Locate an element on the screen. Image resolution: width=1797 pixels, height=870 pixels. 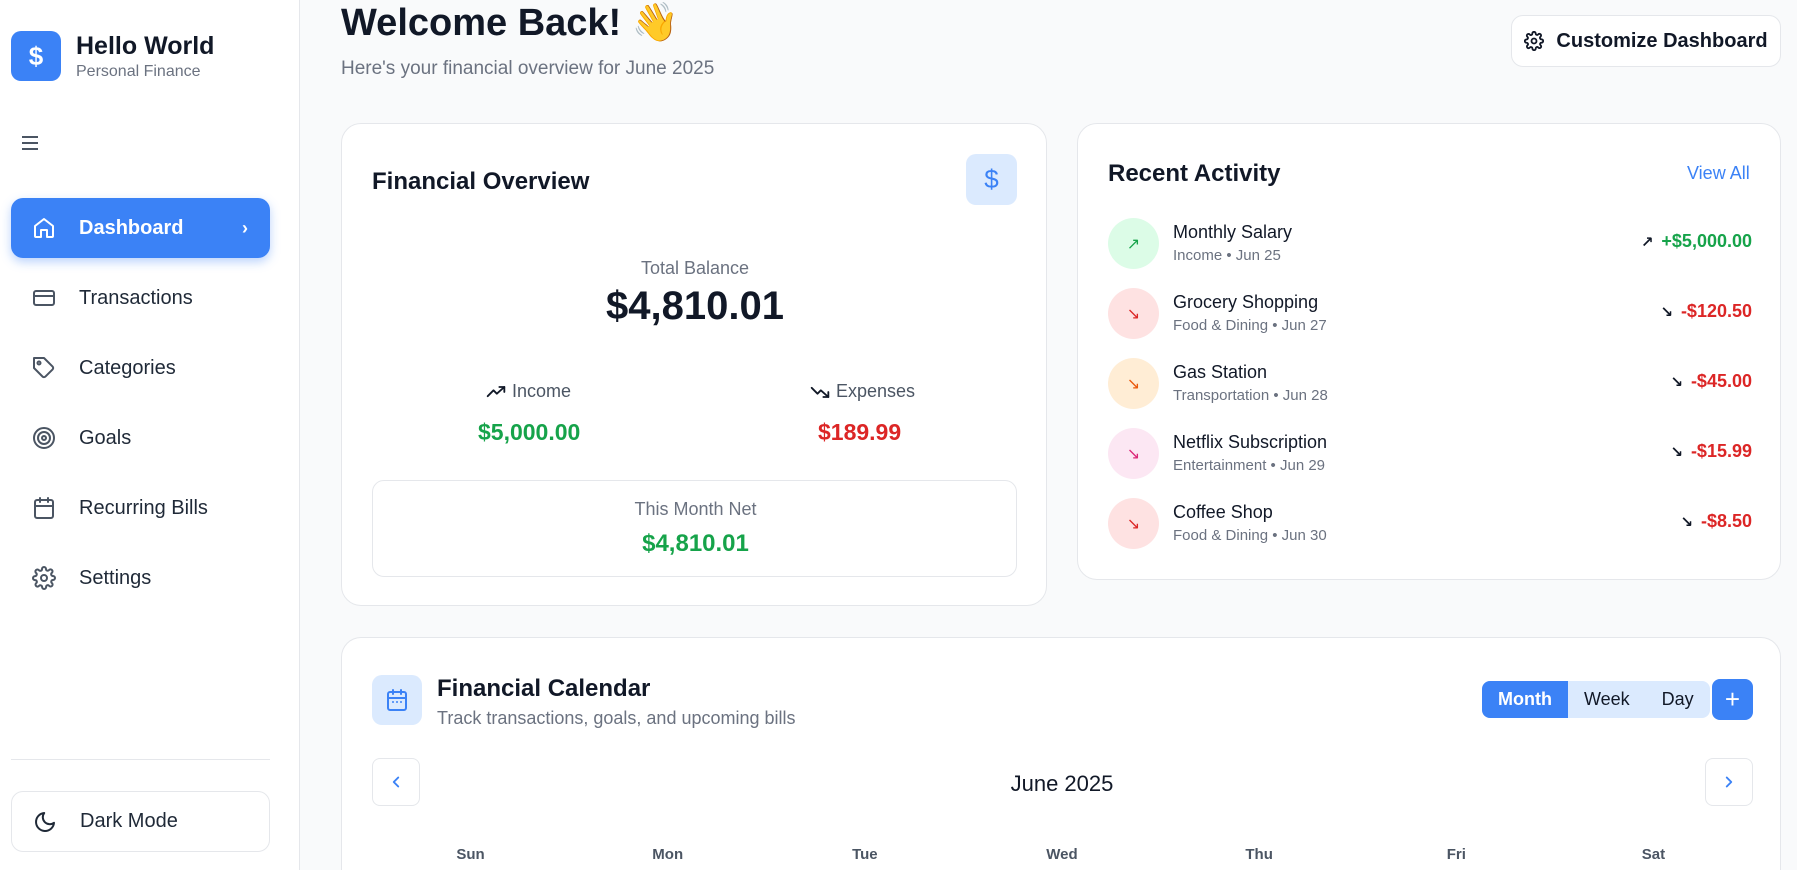
sidebar-item-settings: Settings is located at coordinates (140, 578).